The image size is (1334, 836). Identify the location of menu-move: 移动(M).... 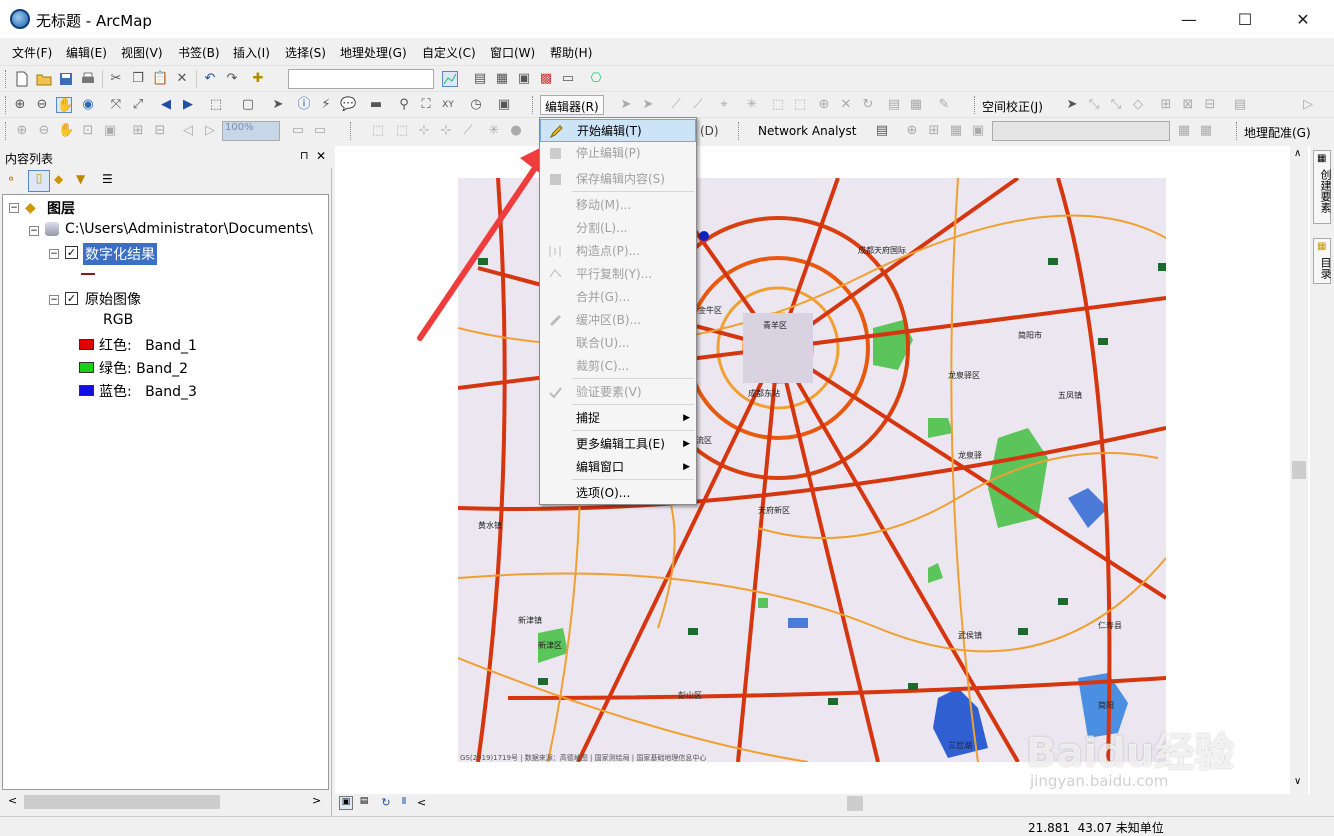
(618, 205).